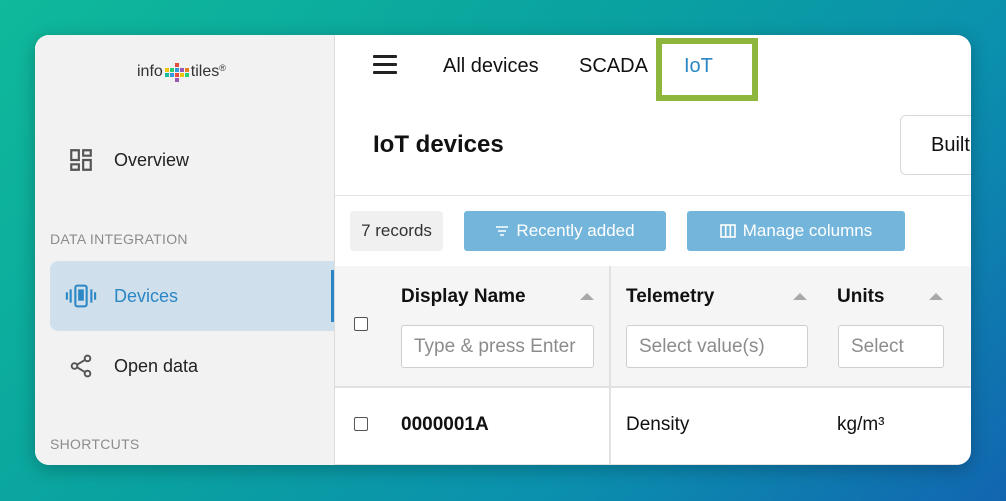  What do you see at coordinates (653, 195) in the screenshot?
I see `divider` at bounding box center [653, 195].